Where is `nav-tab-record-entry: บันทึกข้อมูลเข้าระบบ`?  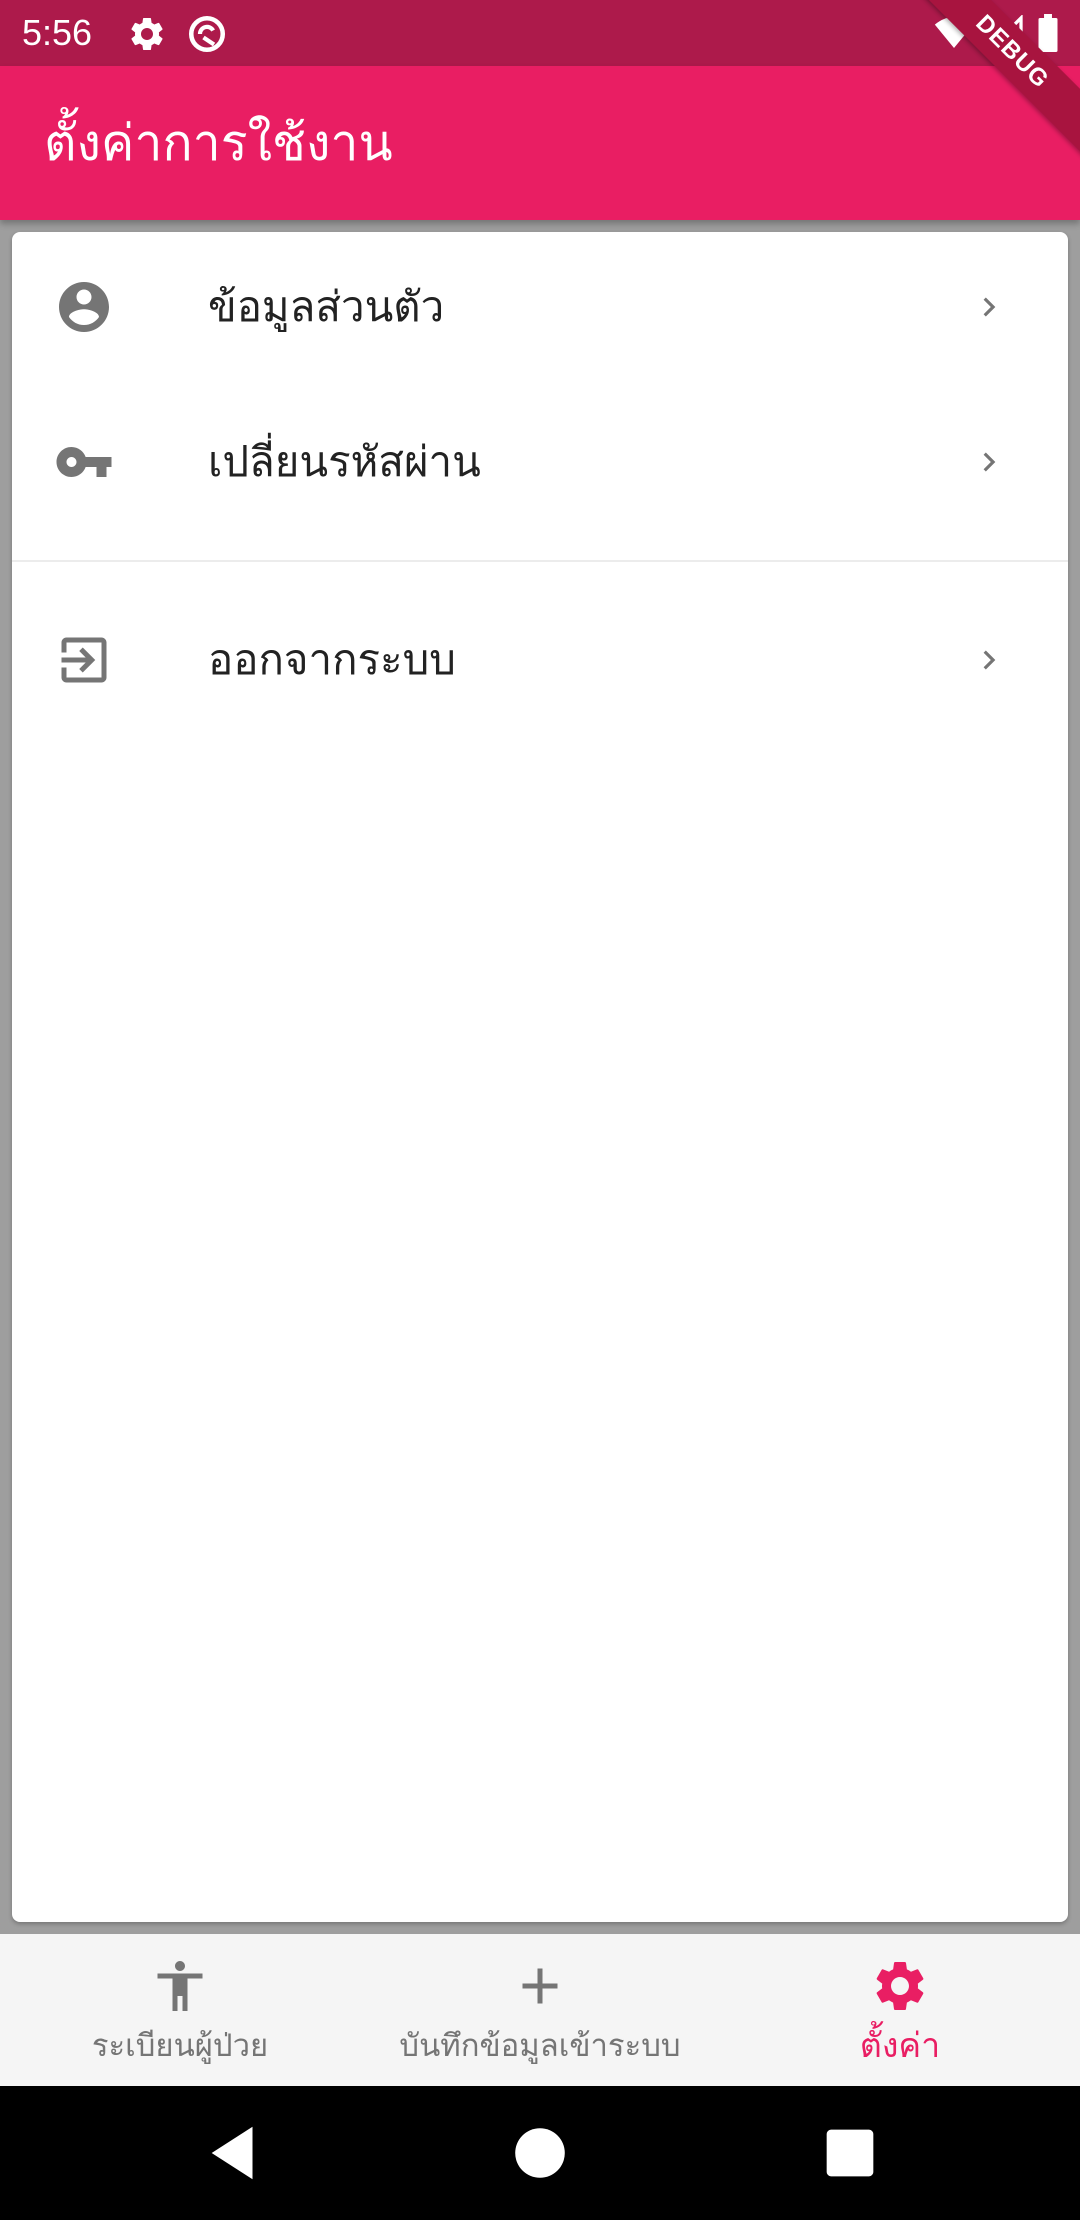 nav-tab-record-entry: บันทึกข้อมูลเข้าระบบ is located at coordinates (540, 2010).